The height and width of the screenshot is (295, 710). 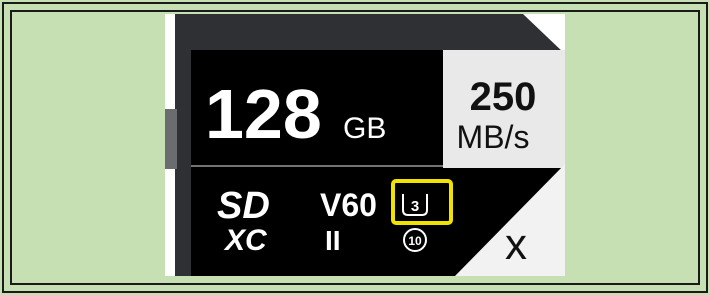 What do you see at coordinates (493, 137) in the screenshot?
I see `speed-unit: MB/s` at bounding box center [493, 137].